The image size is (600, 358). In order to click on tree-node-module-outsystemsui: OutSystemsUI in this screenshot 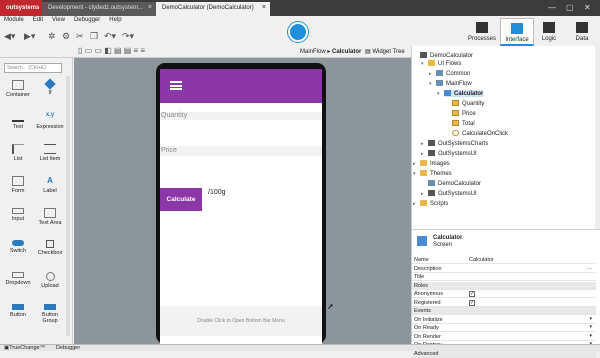, I will do `click(452, 153)`.